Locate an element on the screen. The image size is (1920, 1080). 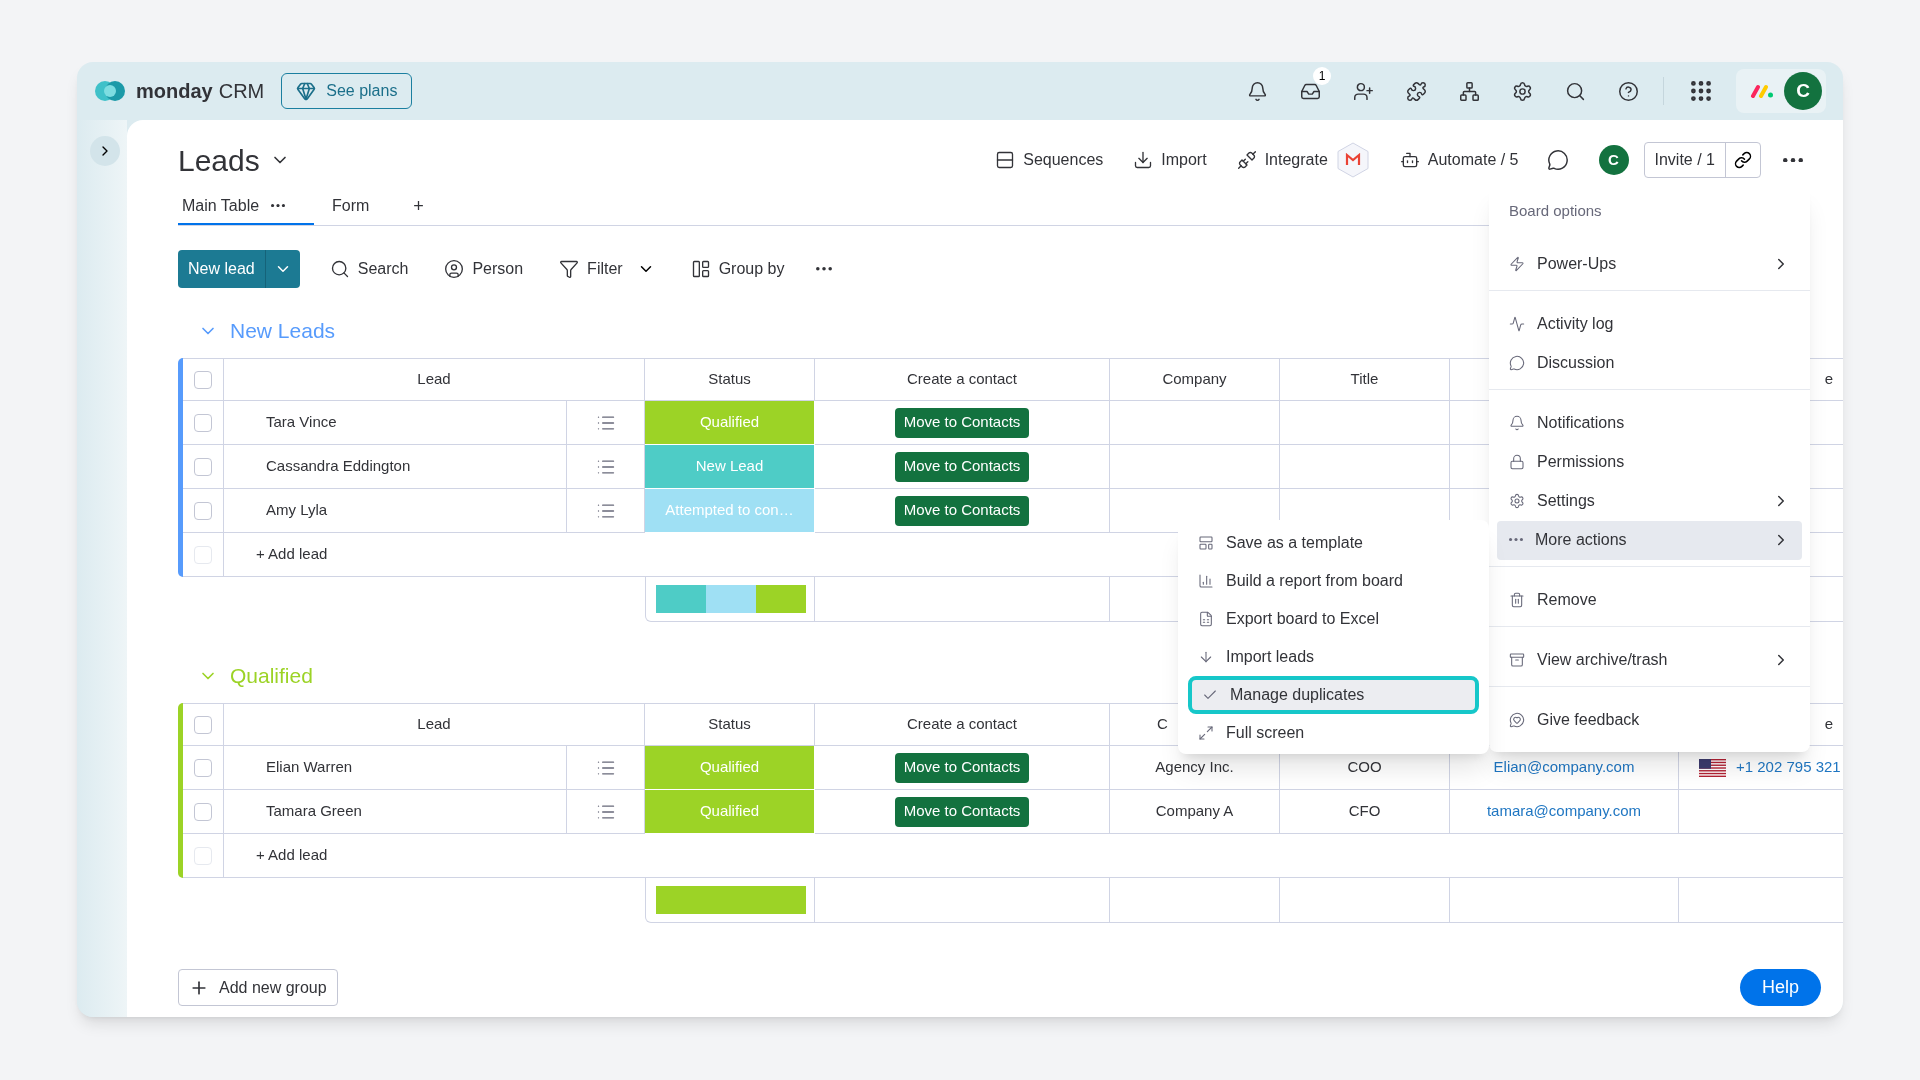
table-cell: Tara Vince is located at coordinates (395, 423).